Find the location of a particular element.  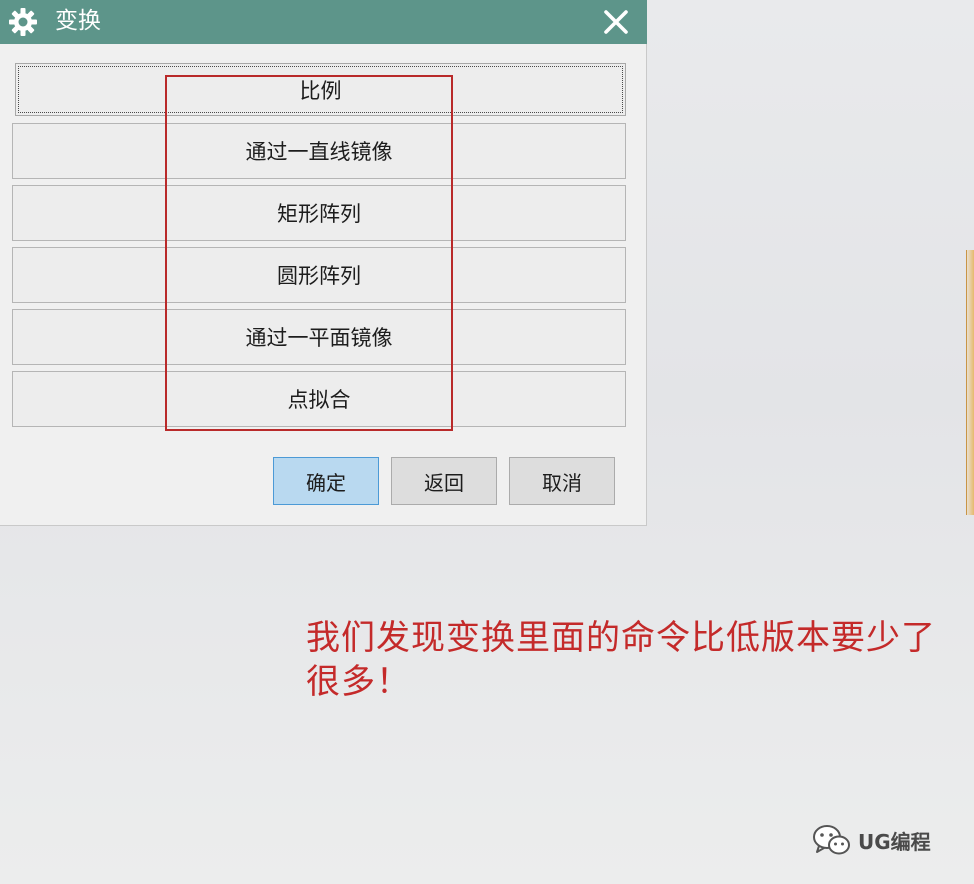

mirror-through-line-button: 通过一直线镜像 is located at coordinates (319, 151).